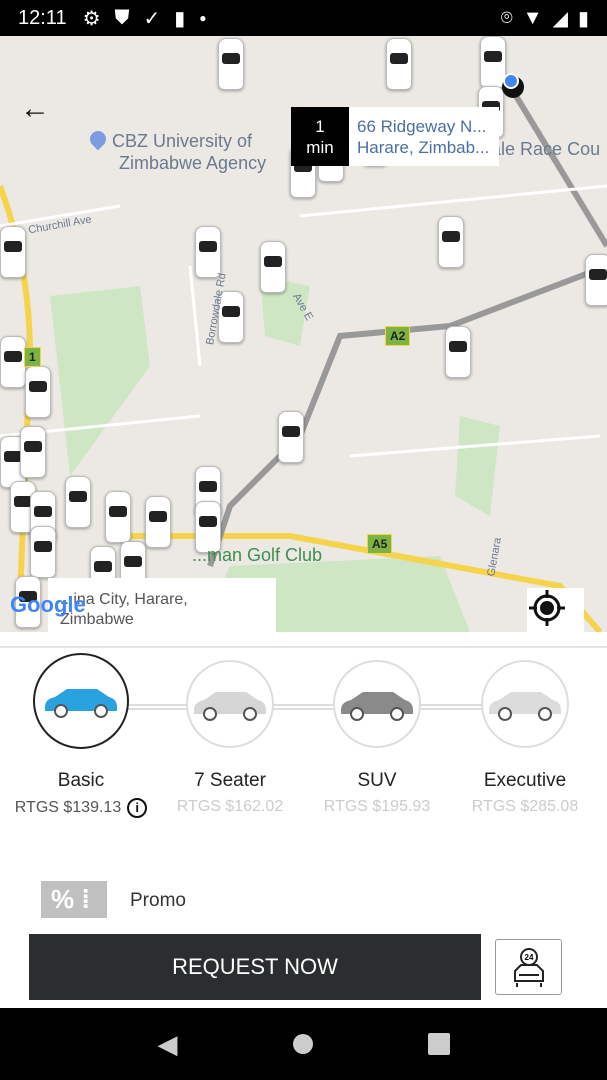  Describe the element at coordinates (398, 336) in the screenshot. I see `road-badge-a2: A2` at that location.